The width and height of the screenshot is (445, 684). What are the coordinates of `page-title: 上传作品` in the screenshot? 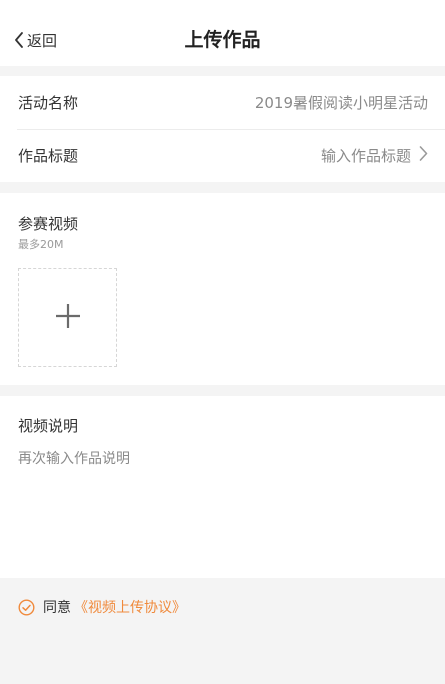 It's located at (222, 40).